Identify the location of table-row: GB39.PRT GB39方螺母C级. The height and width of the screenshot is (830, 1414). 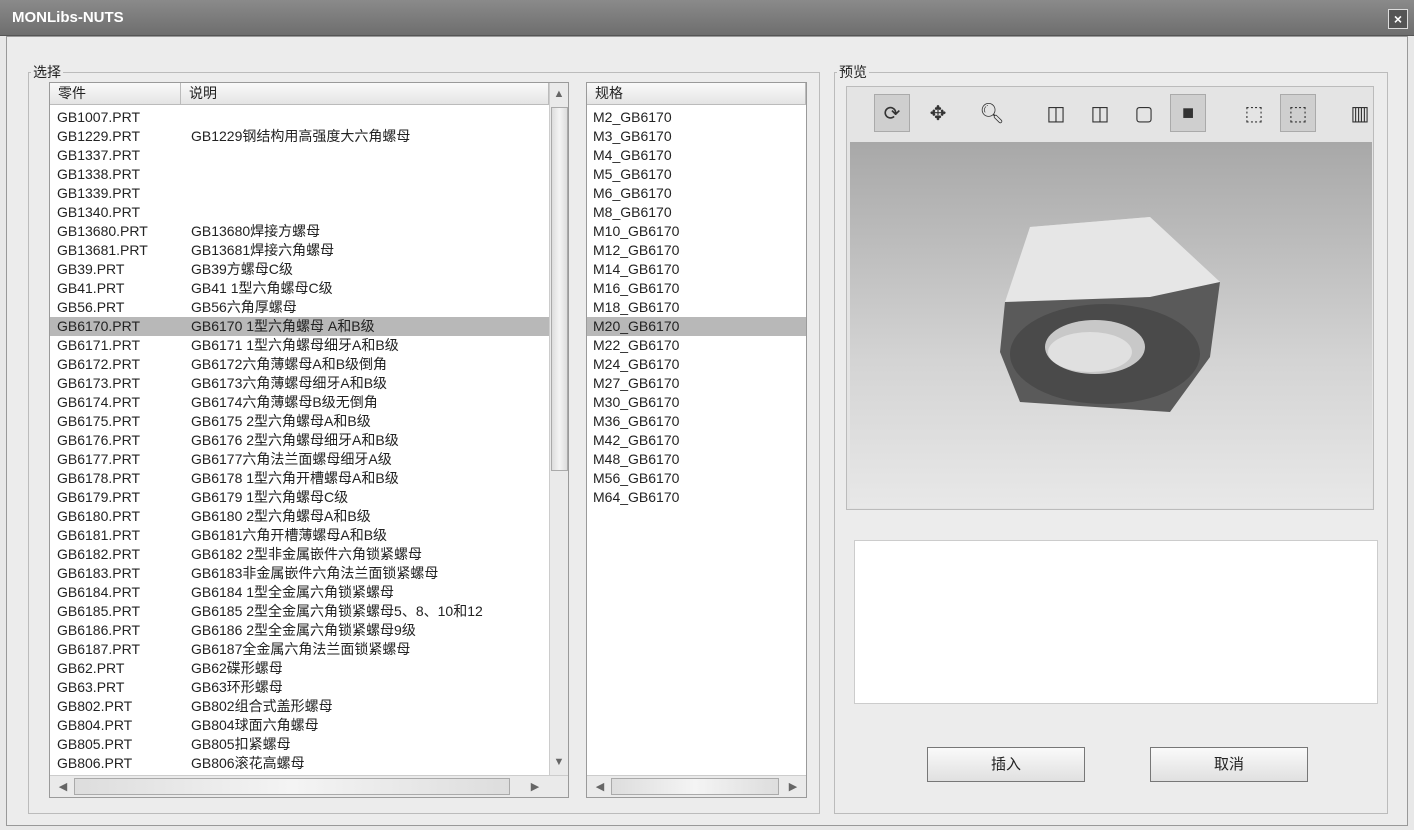
(299, 269).